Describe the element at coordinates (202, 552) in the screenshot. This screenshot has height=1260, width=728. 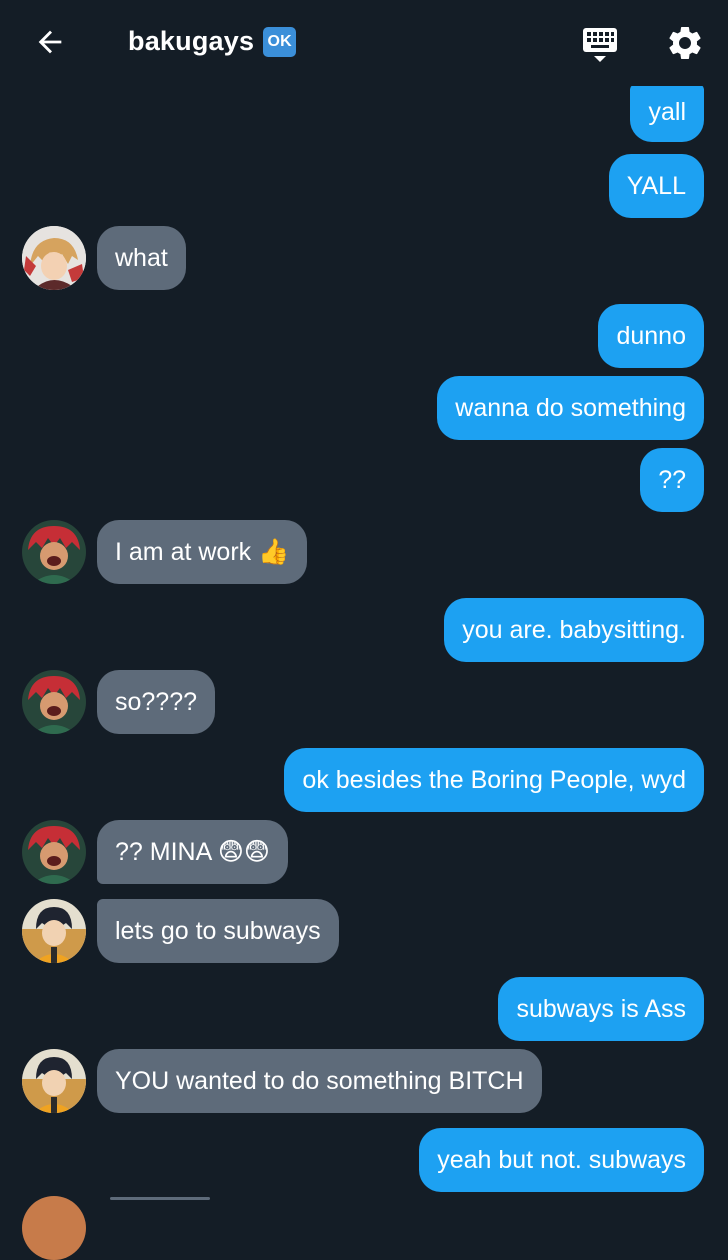
I see `message-bubble-received: I am at work 👍` at that location.